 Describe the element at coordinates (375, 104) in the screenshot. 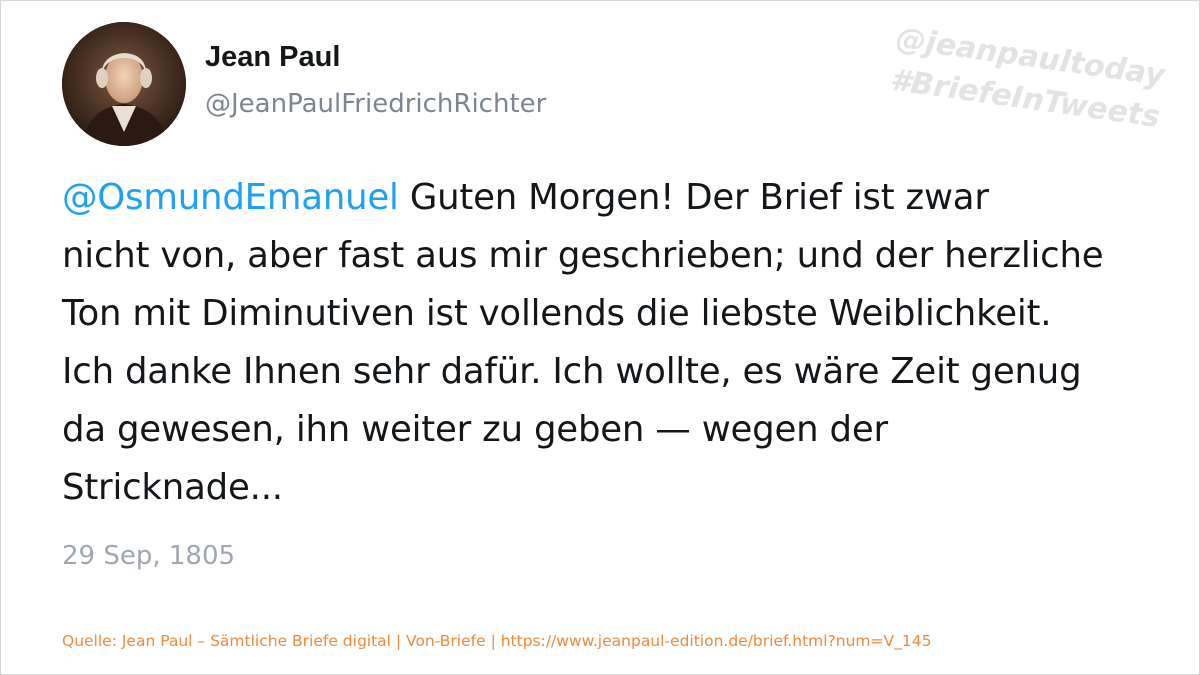

I see `user-handle: @JeanPaulFriedrichRichter` at that location.